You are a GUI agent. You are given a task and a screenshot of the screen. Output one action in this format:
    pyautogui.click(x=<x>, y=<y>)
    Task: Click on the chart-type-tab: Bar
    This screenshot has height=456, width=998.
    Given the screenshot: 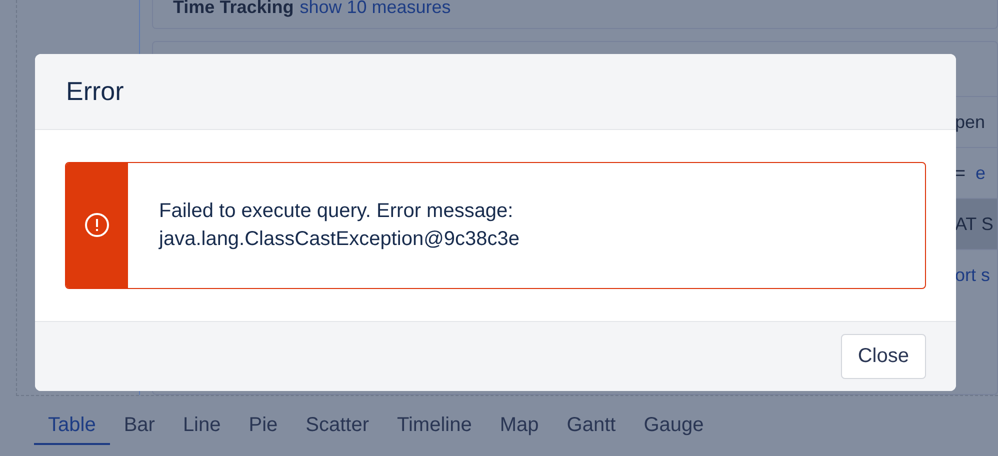 What is the action you would take?
    pyautogui.click(x=139, y=427)
    